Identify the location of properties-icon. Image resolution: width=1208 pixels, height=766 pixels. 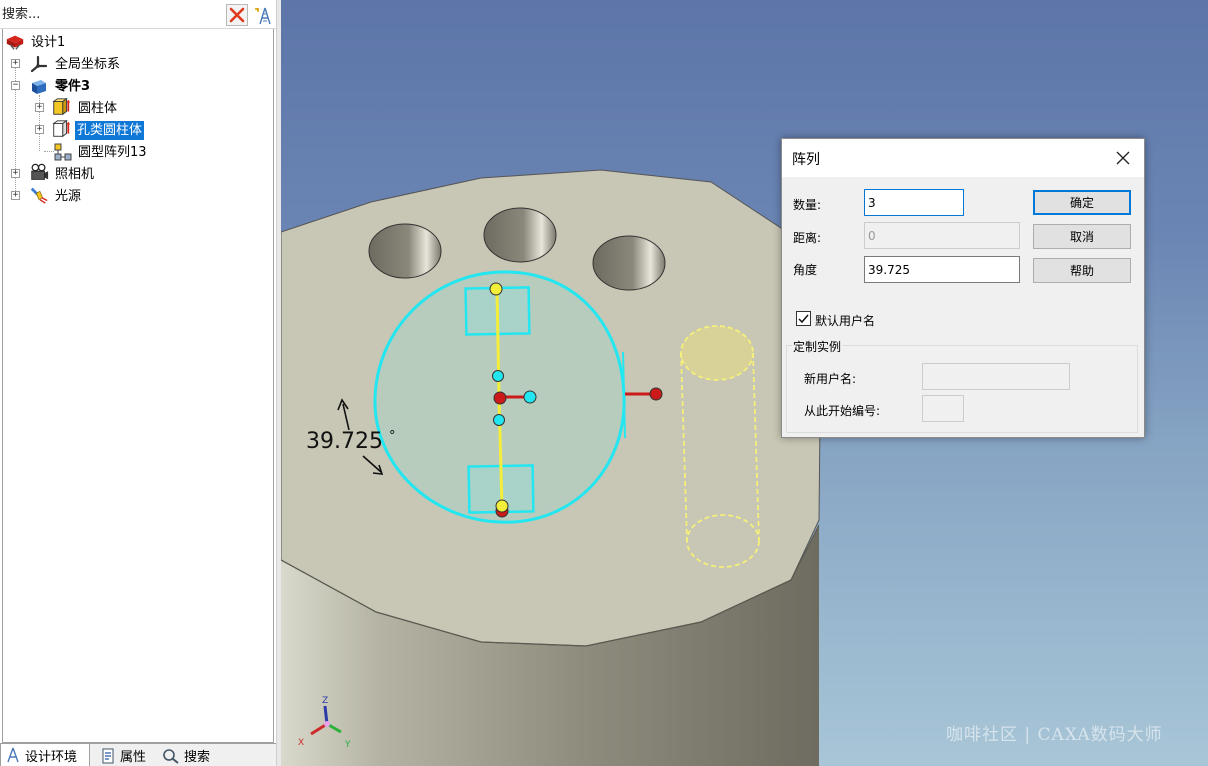
(108, 755).